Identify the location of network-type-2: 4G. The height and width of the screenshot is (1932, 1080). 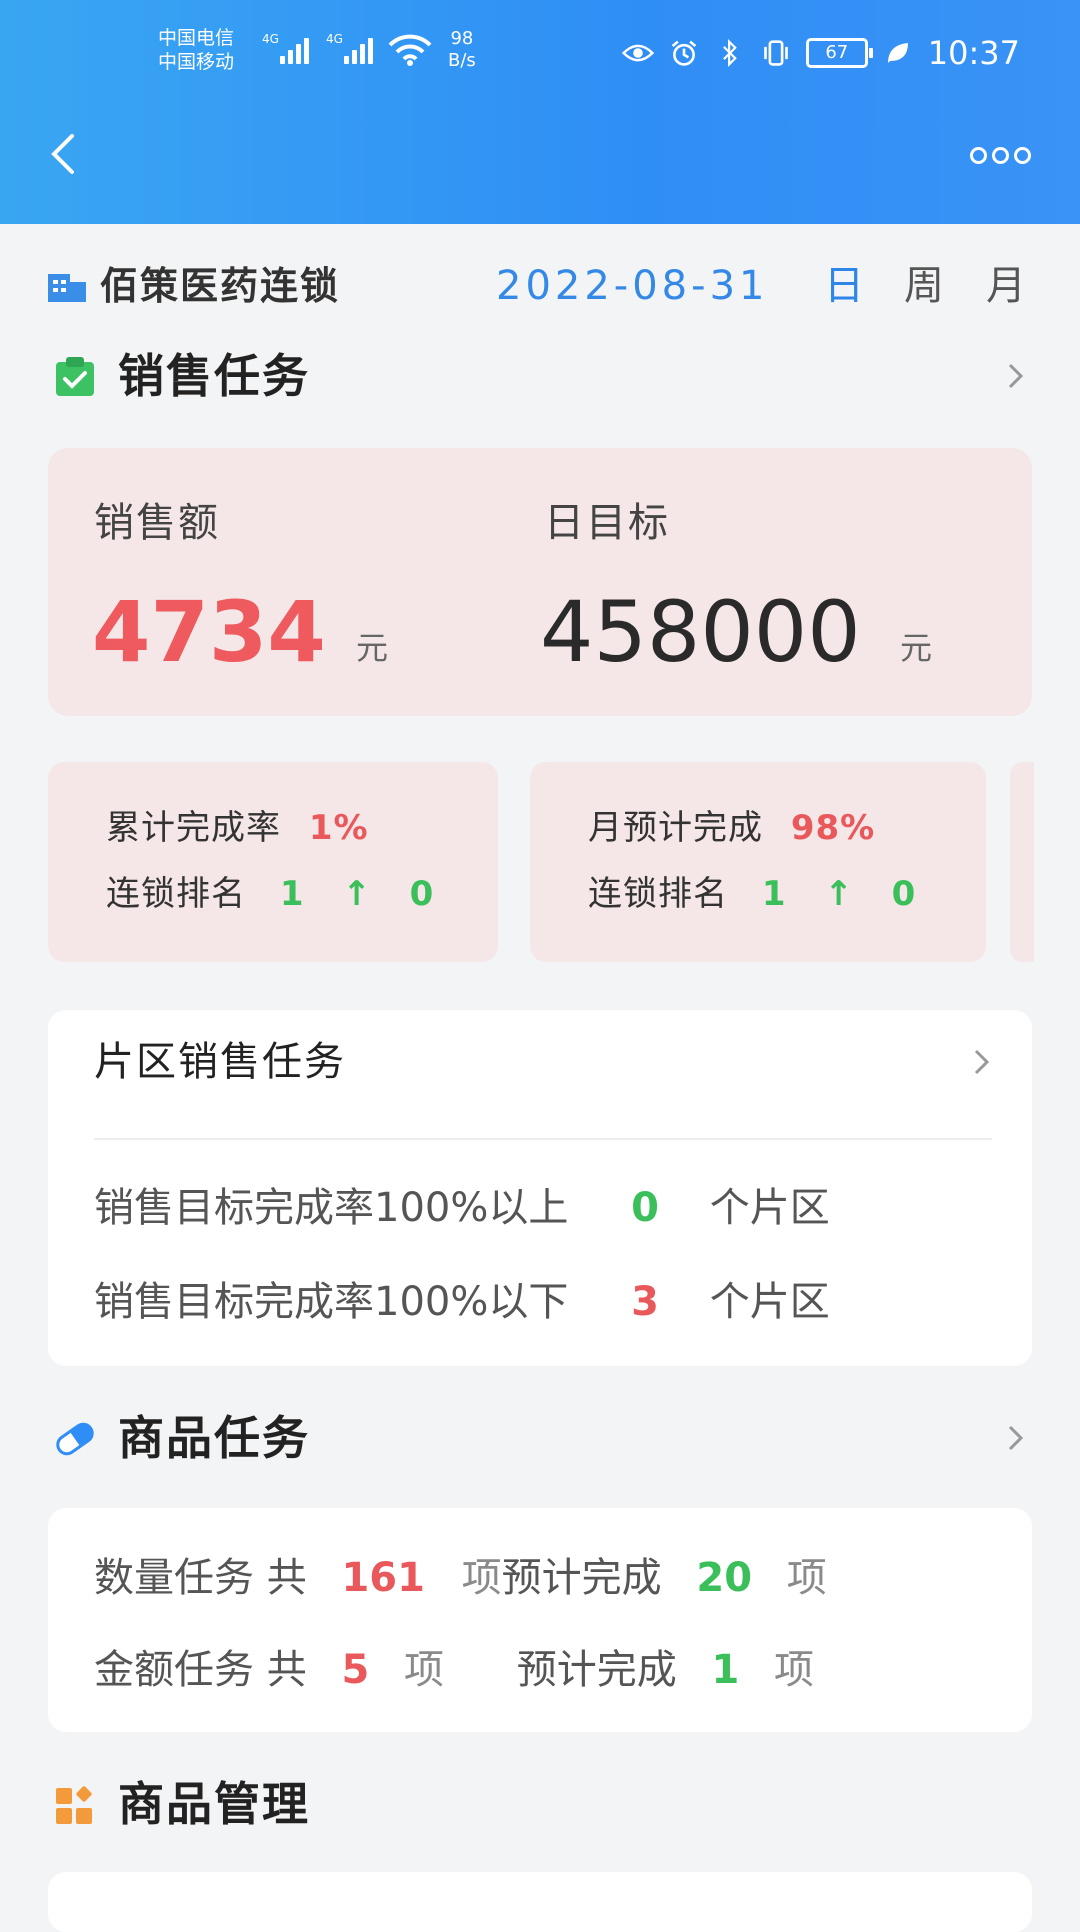
(334, 39).